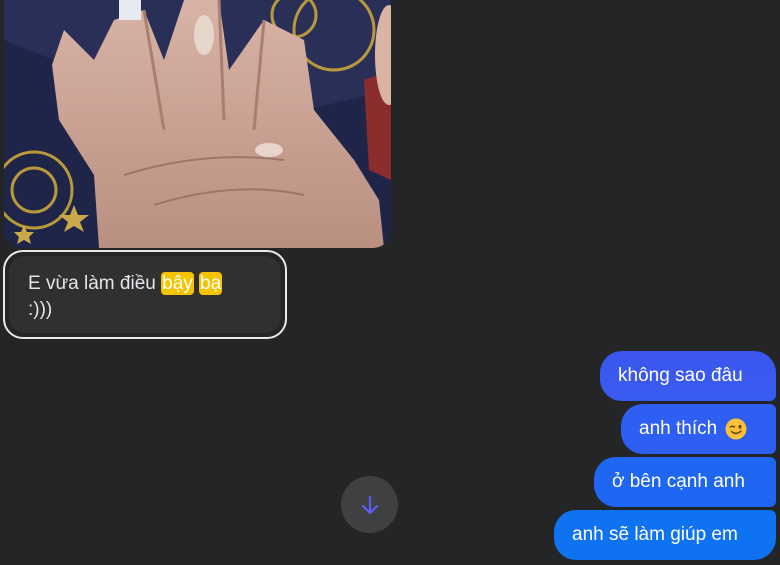  What do you see at coordinates (680, 375) in the screenshot?
I see `message-text: không sao đâu` at bounding box center [680, 375].